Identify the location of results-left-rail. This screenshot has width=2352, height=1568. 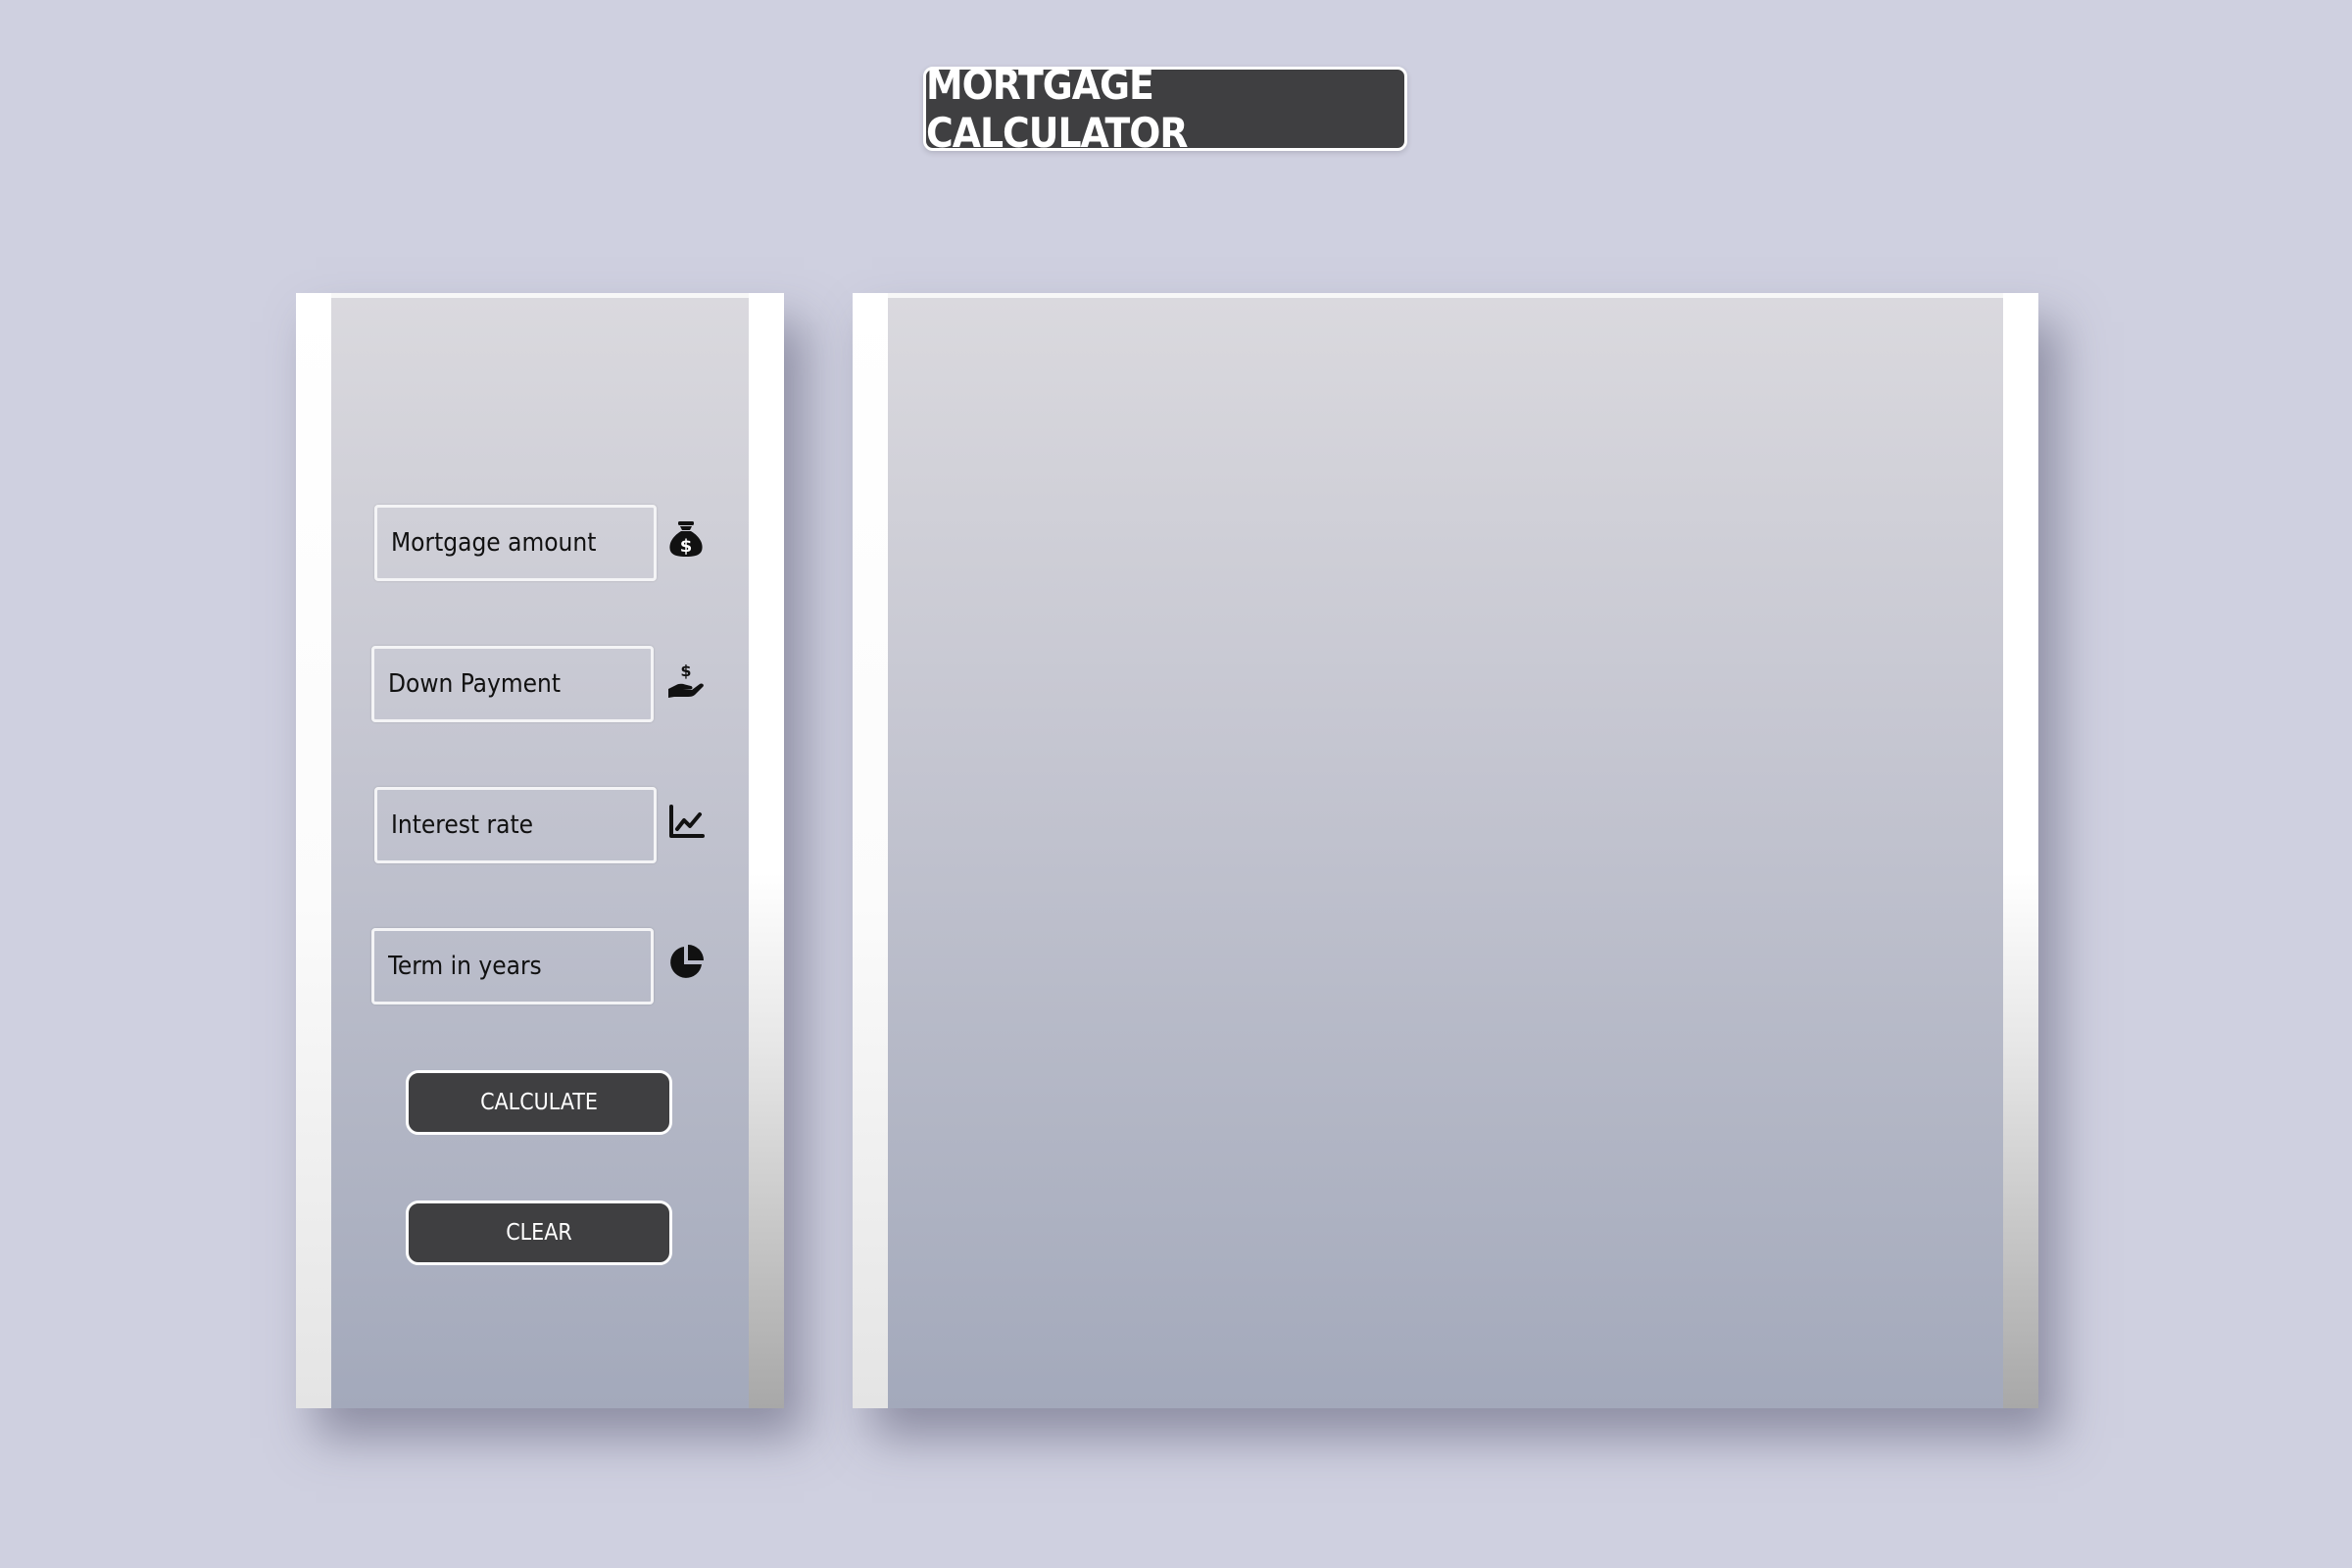
(870, 850).